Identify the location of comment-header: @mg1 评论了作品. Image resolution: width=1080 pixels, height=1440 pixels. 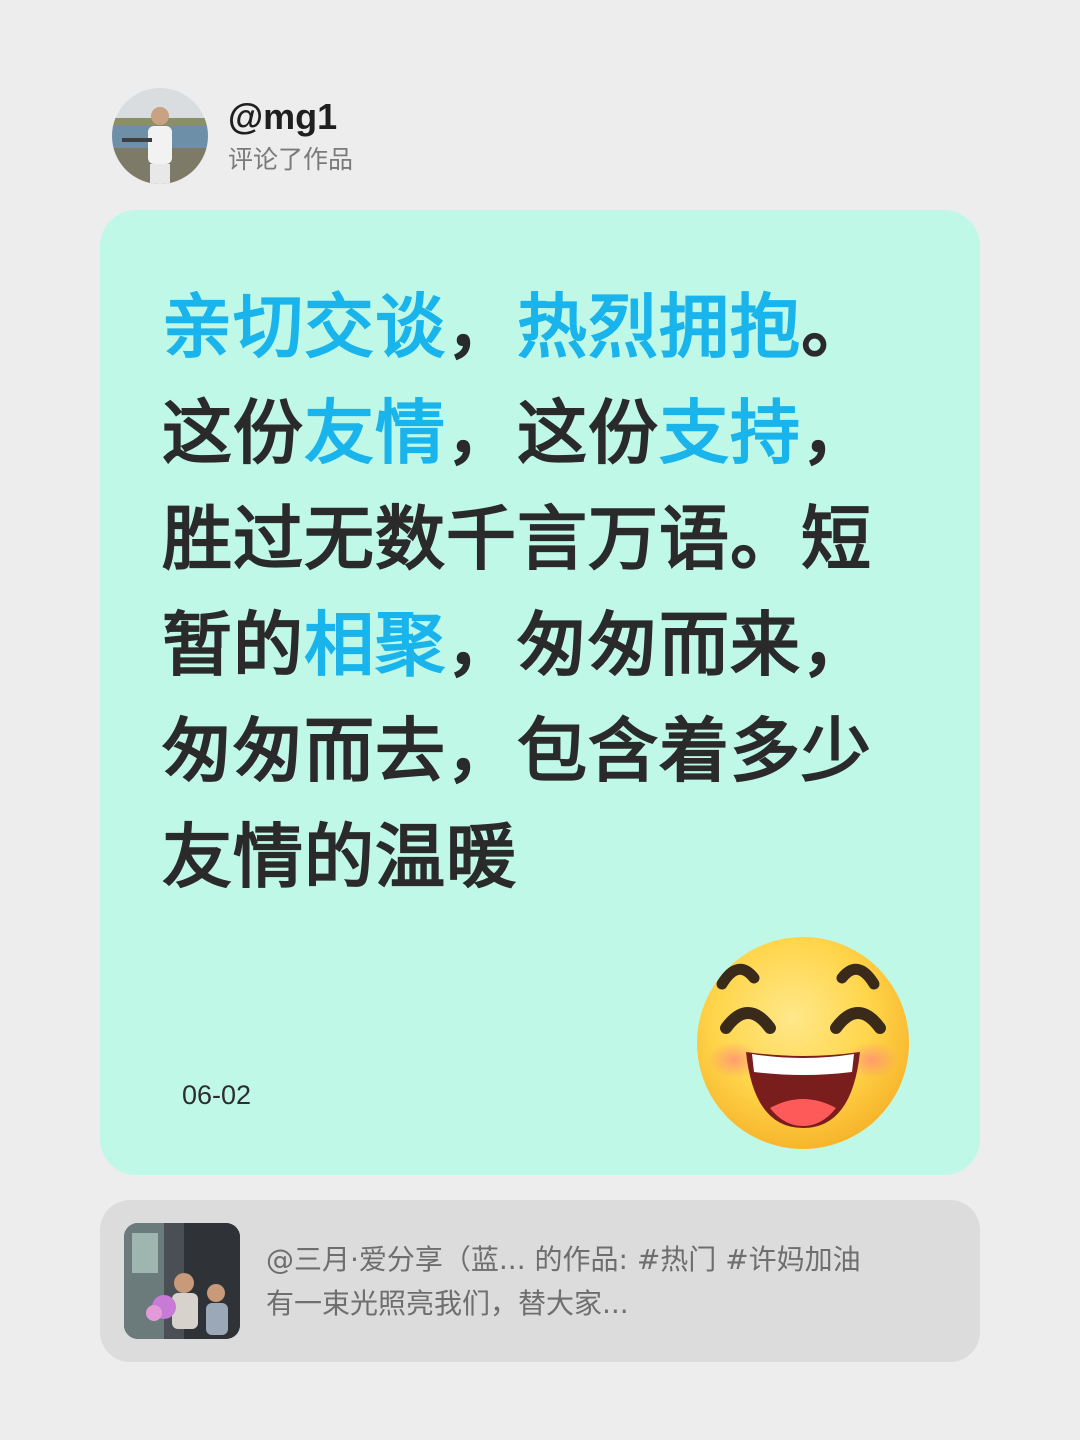
(232, 136).